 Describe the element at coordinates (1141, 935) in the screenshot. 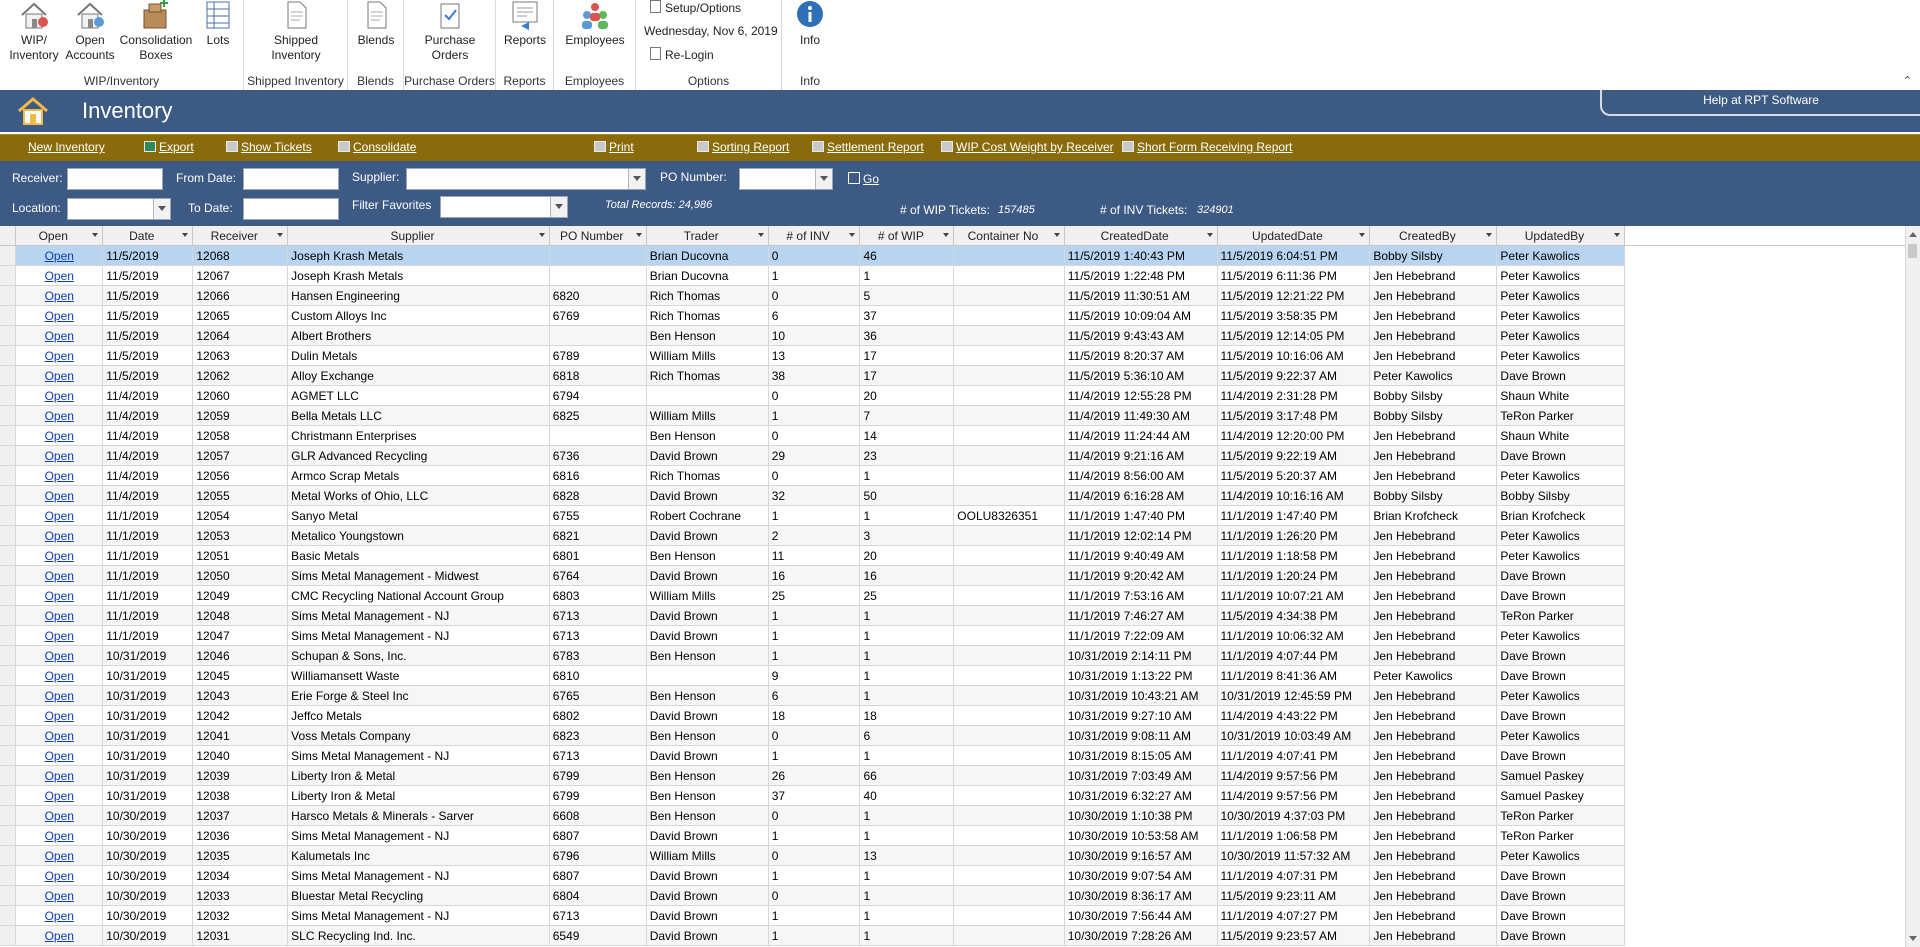

I see `cell-createddate: 10/30/2019 7:28:26 AM` at that location.